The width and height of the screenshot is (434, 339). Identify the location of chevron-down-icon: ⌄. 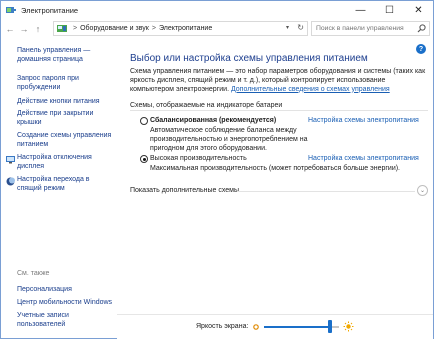
(422, 190).